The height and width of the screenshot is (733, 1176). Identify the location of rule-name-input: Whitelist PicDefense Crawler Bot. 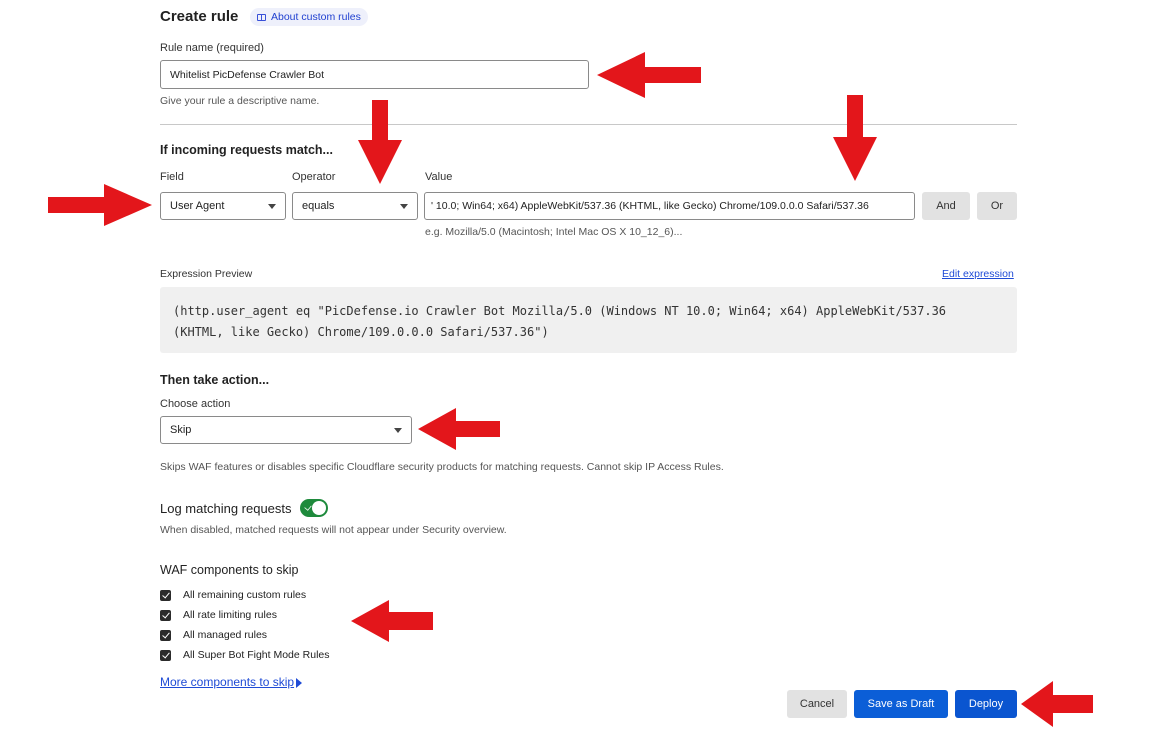
(374, 74).